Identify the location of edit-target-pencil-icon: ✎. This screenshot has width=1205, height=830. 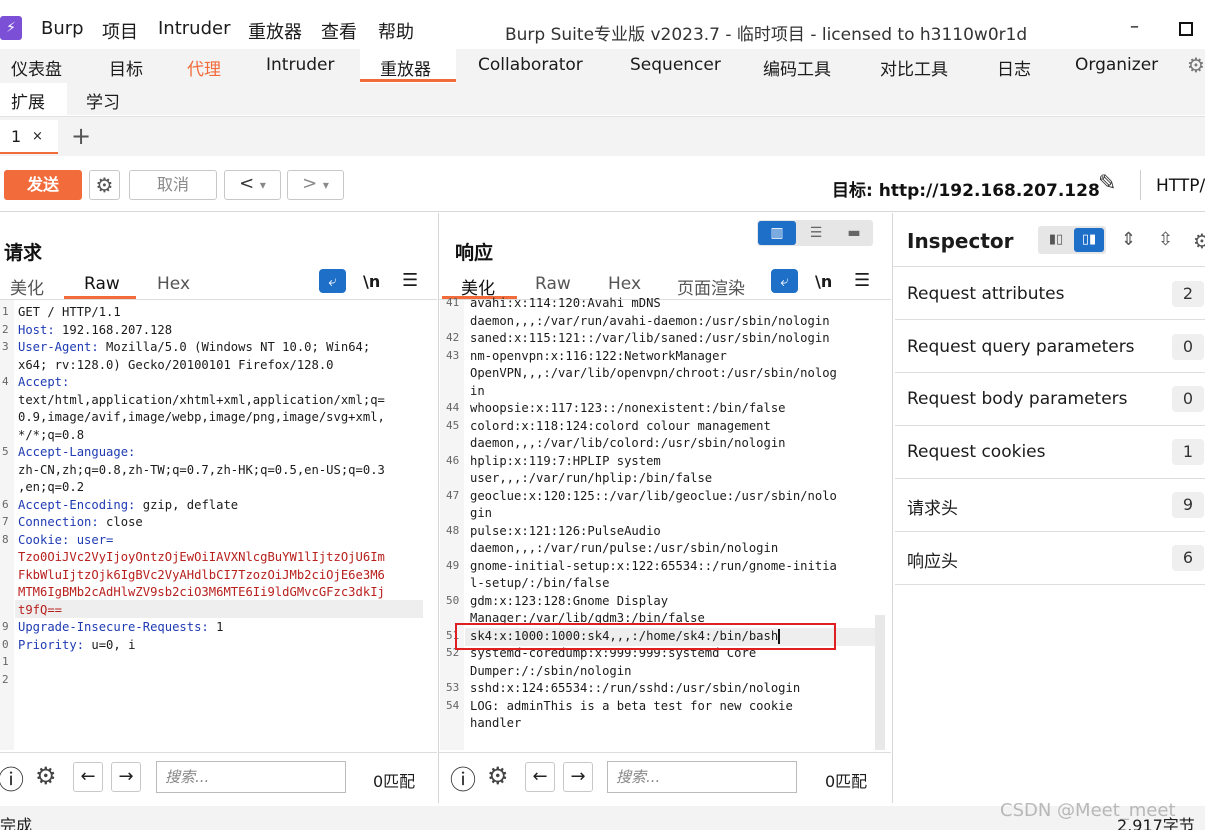
(1107, 183).